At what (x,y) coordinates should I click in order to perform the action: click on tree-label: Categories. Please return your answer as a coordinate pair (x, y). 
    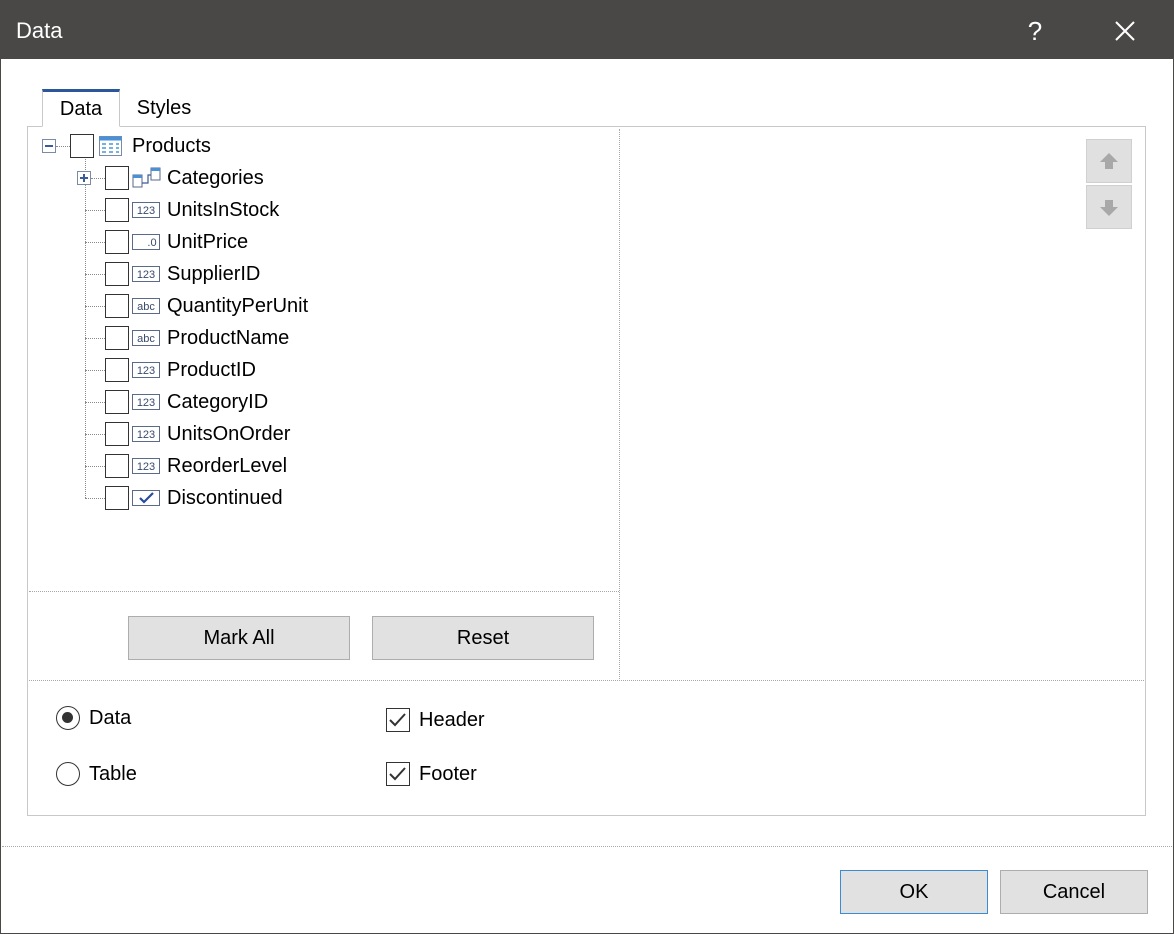
    Looking at the image, I should click on (215, 178).